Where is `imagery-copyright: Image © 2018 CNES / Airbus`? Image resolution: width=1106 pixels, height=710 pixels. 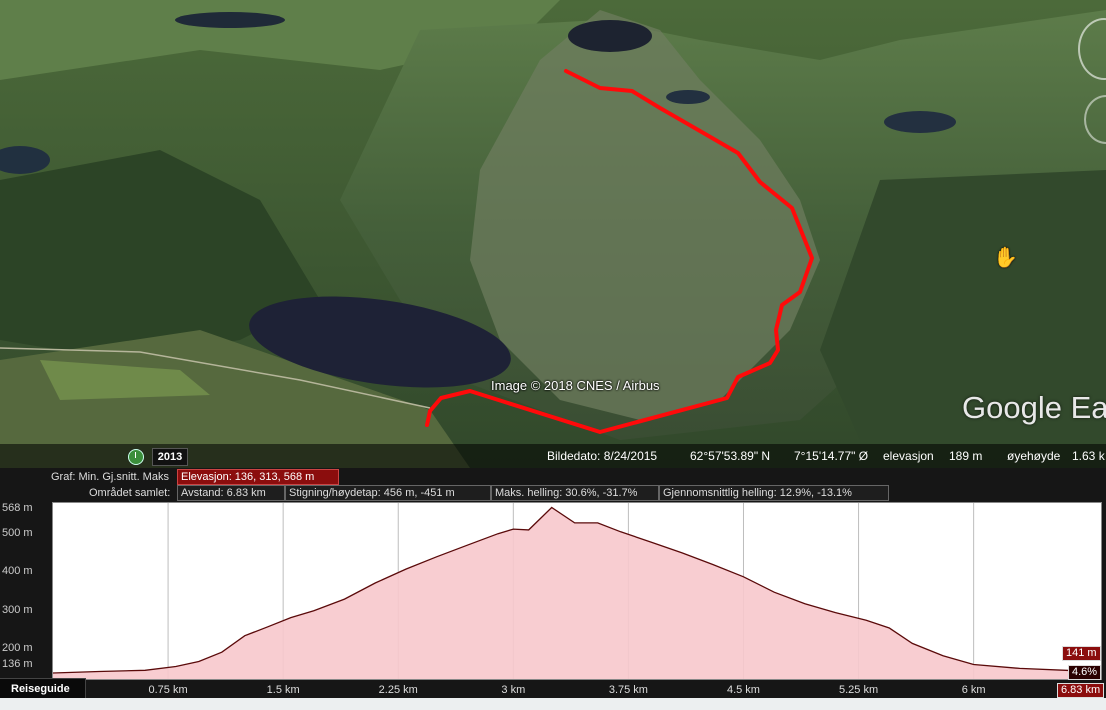
imagery-copyright: Image © 2018 CNES / Airbus is located at coordinates (575, 385).